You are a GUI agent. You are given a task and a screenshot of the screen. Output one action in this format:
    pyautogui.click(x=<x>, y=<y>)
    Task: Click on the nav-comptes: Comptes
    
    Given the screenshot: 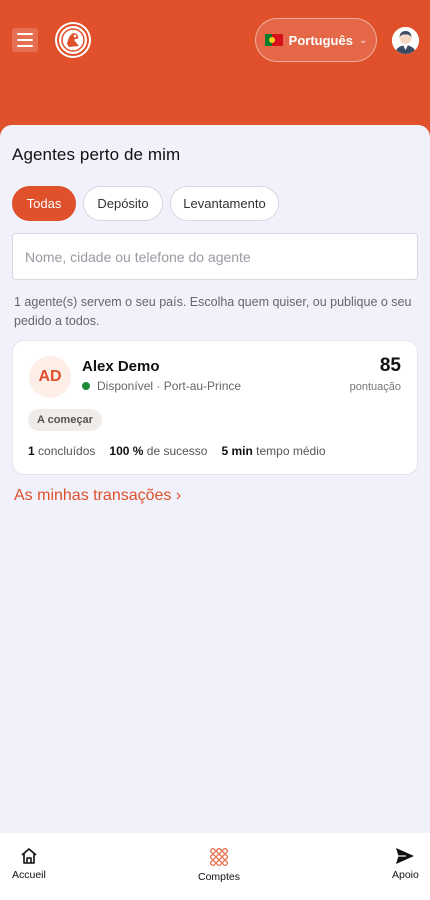 What is the action you would take?
    pyautogui.click(x=219, y=865)
    